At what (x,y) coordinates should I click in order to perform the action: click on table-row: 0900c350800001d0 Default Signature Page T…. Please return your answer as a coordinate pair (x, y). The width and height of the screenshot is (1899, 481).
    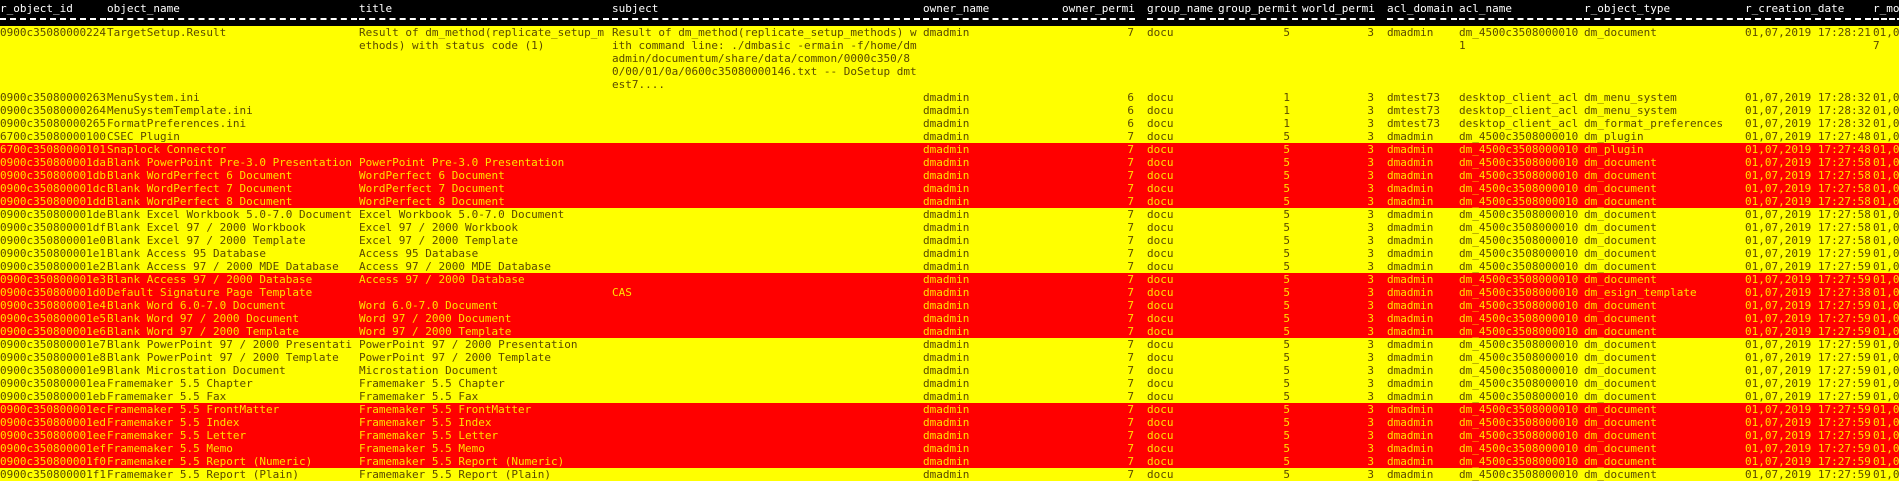
    Looking at the image, I should click on (949, 292).